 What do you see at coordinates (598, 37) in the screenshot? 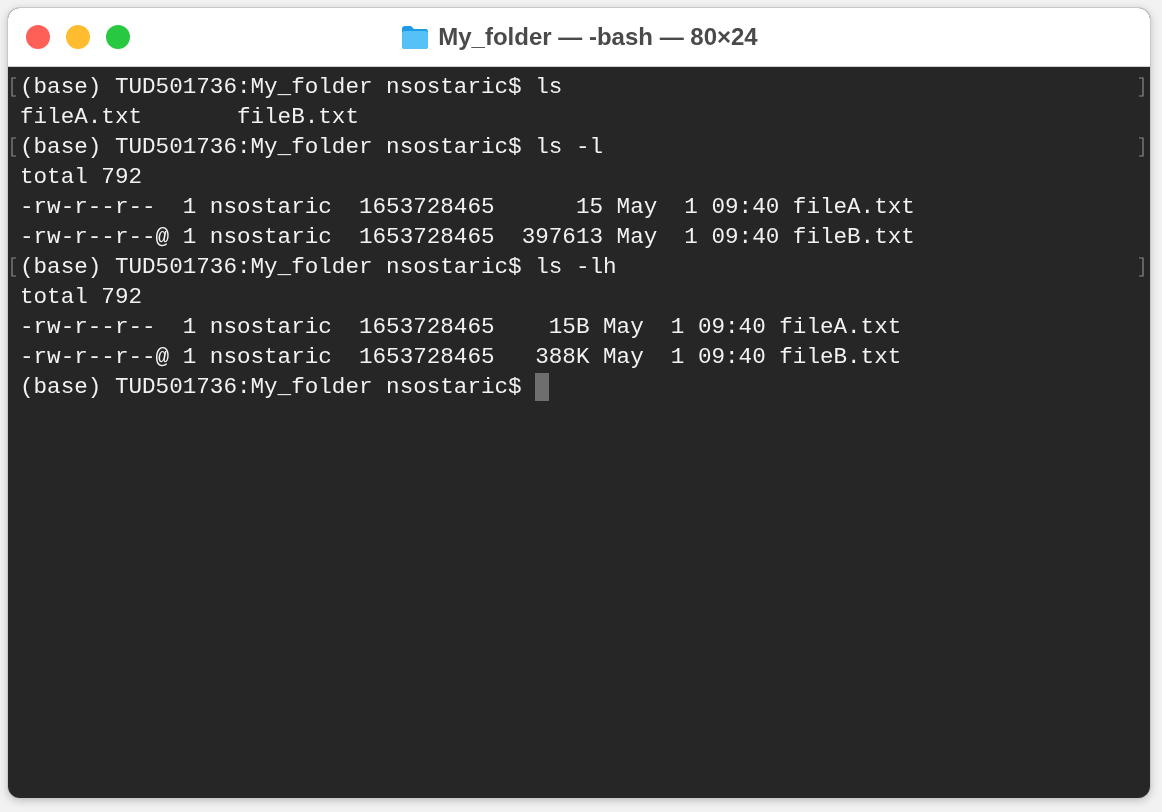
I see `window-title: My_folder — -bash — 80×24` at bounding box center [598, 37].